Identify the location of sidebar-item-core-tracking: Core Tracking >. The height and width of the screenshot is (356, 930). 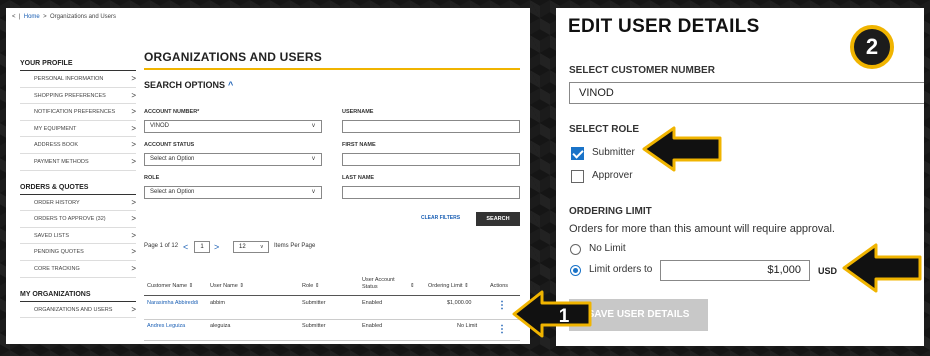
(78, 269).